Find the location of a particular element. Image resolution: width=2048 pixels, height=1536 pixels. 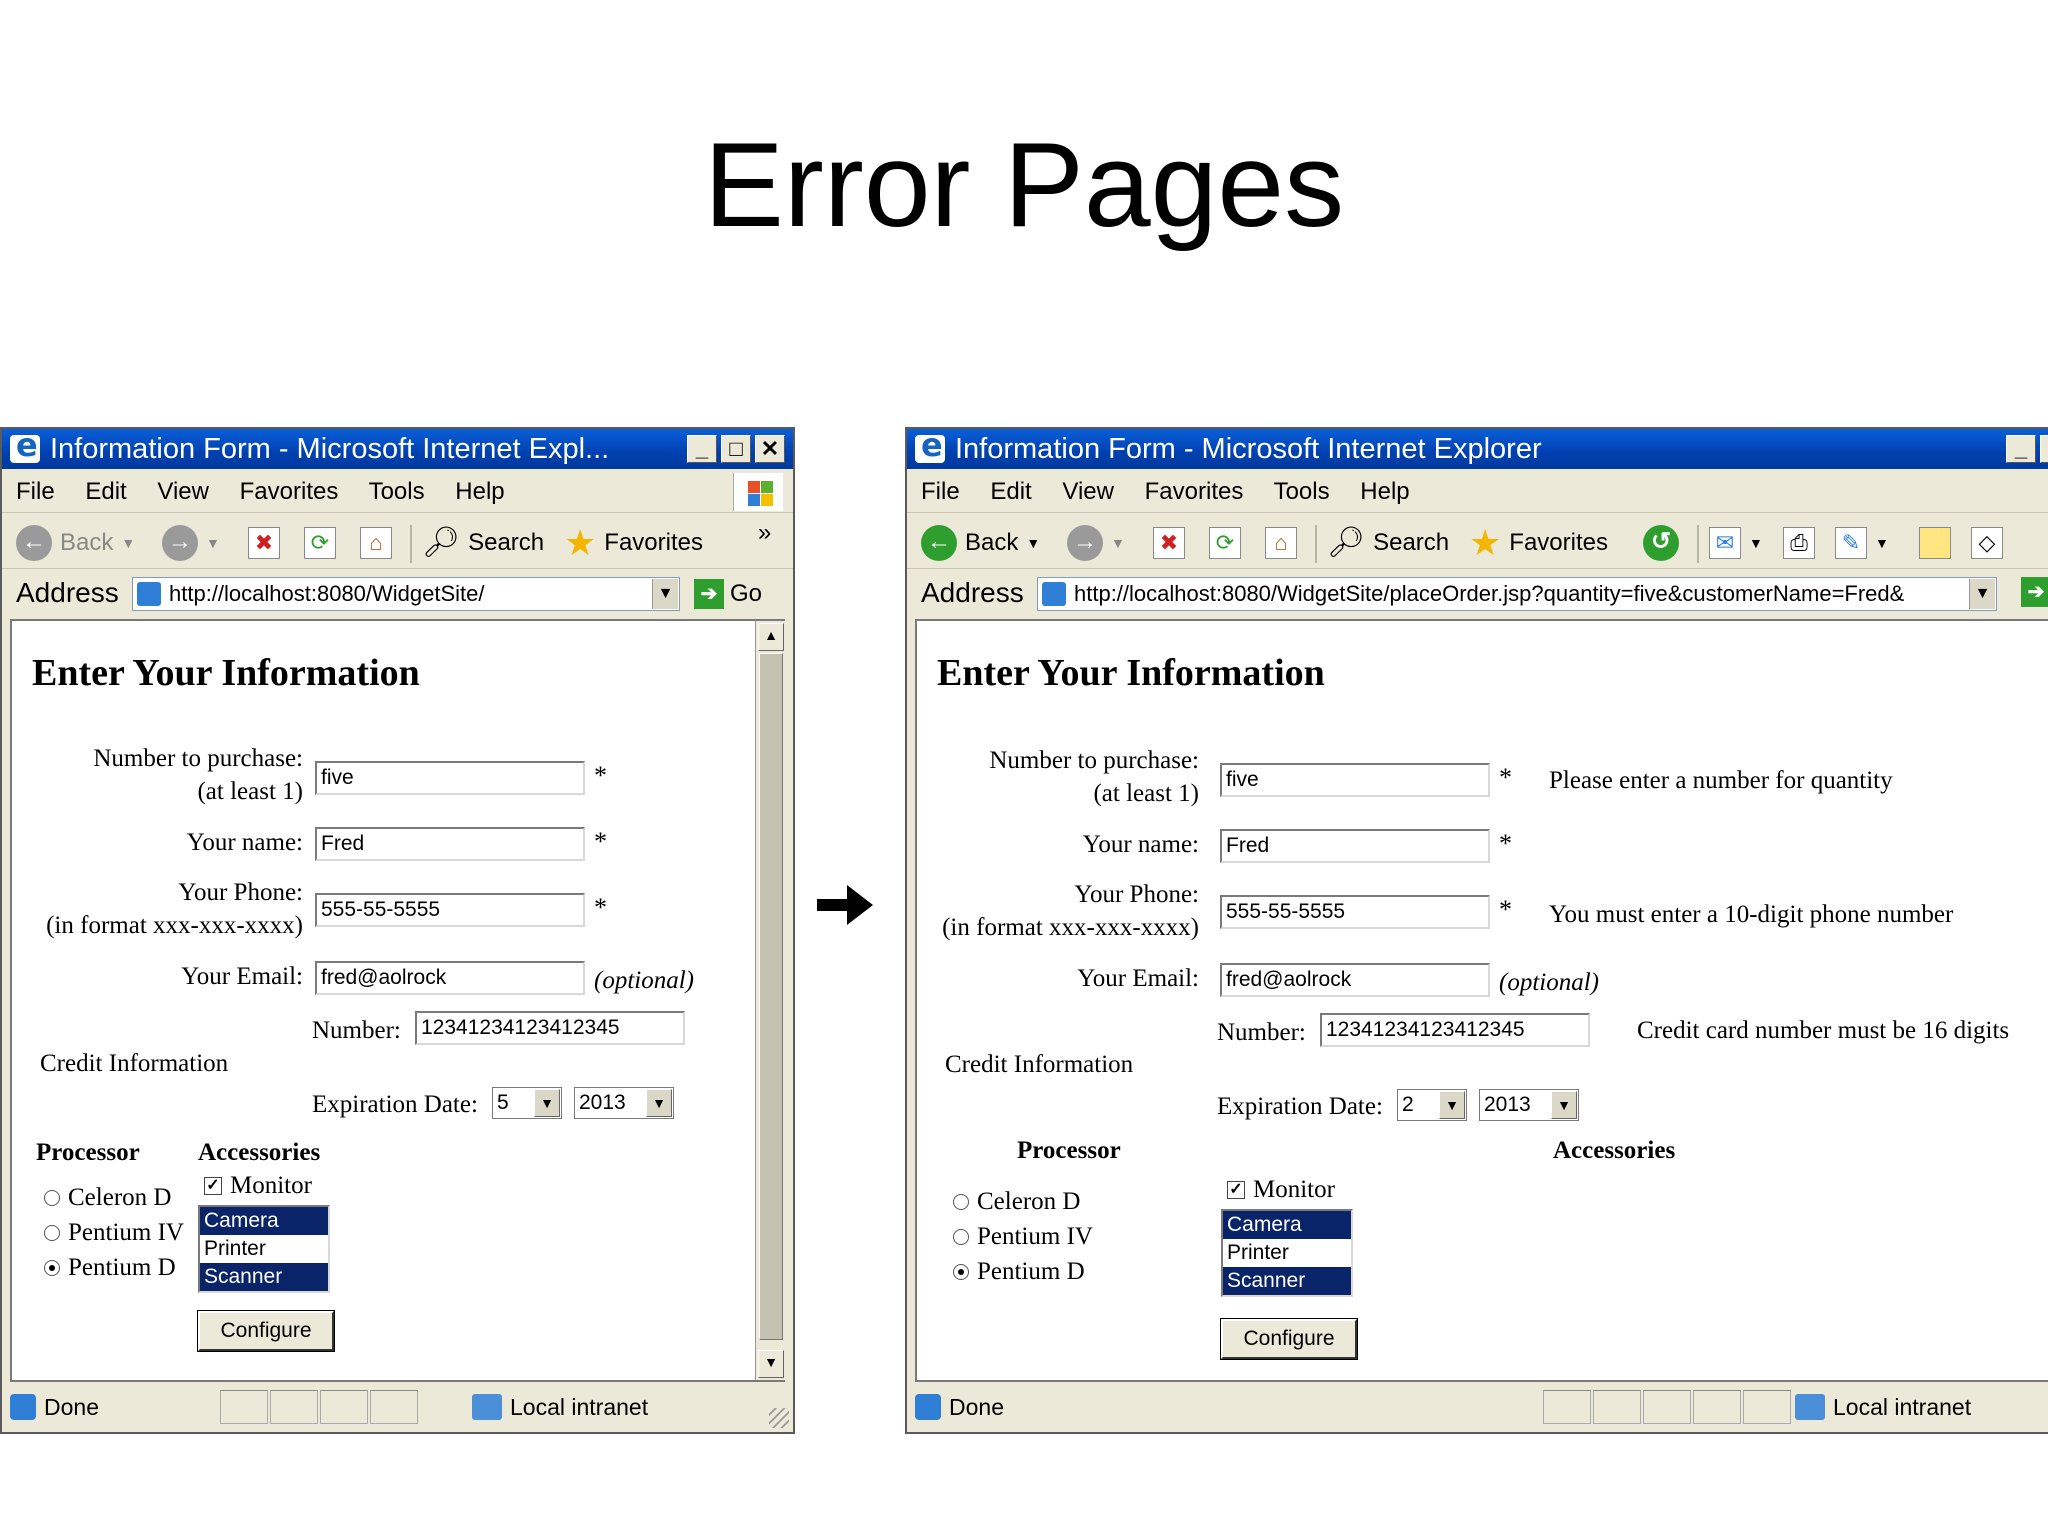

research-button: ◇ is located at coordinates (1987, 543).